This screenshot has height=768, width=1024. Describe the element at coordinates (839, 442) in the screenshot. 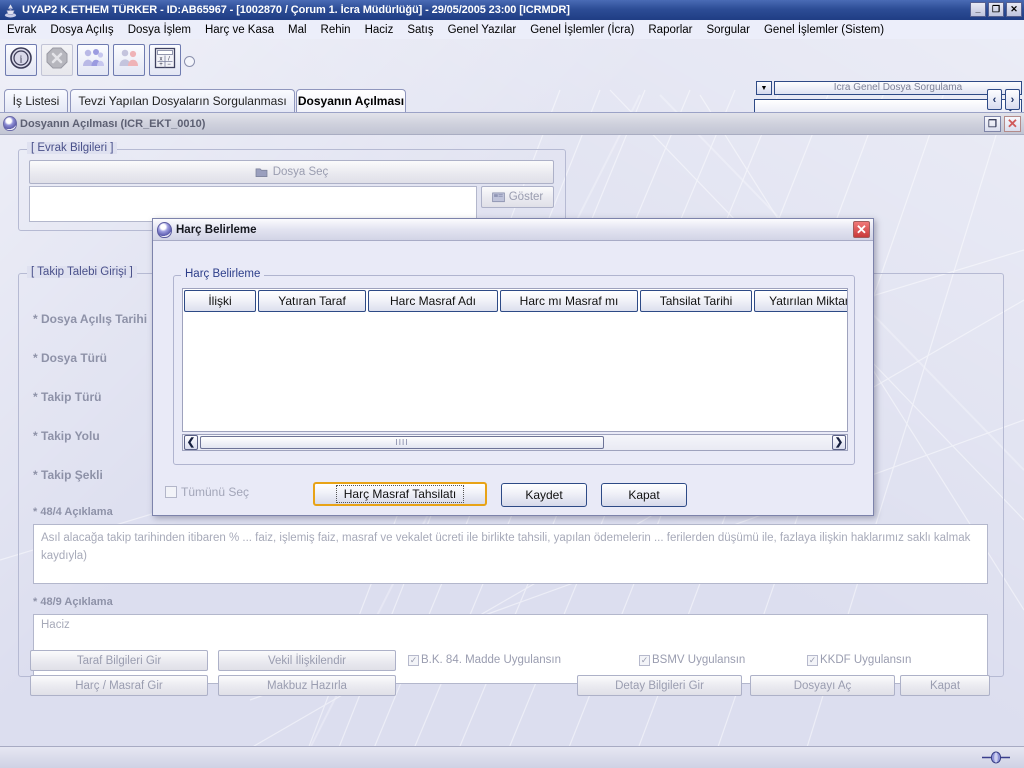

I see `scroll-right-button: ❯` at that location.